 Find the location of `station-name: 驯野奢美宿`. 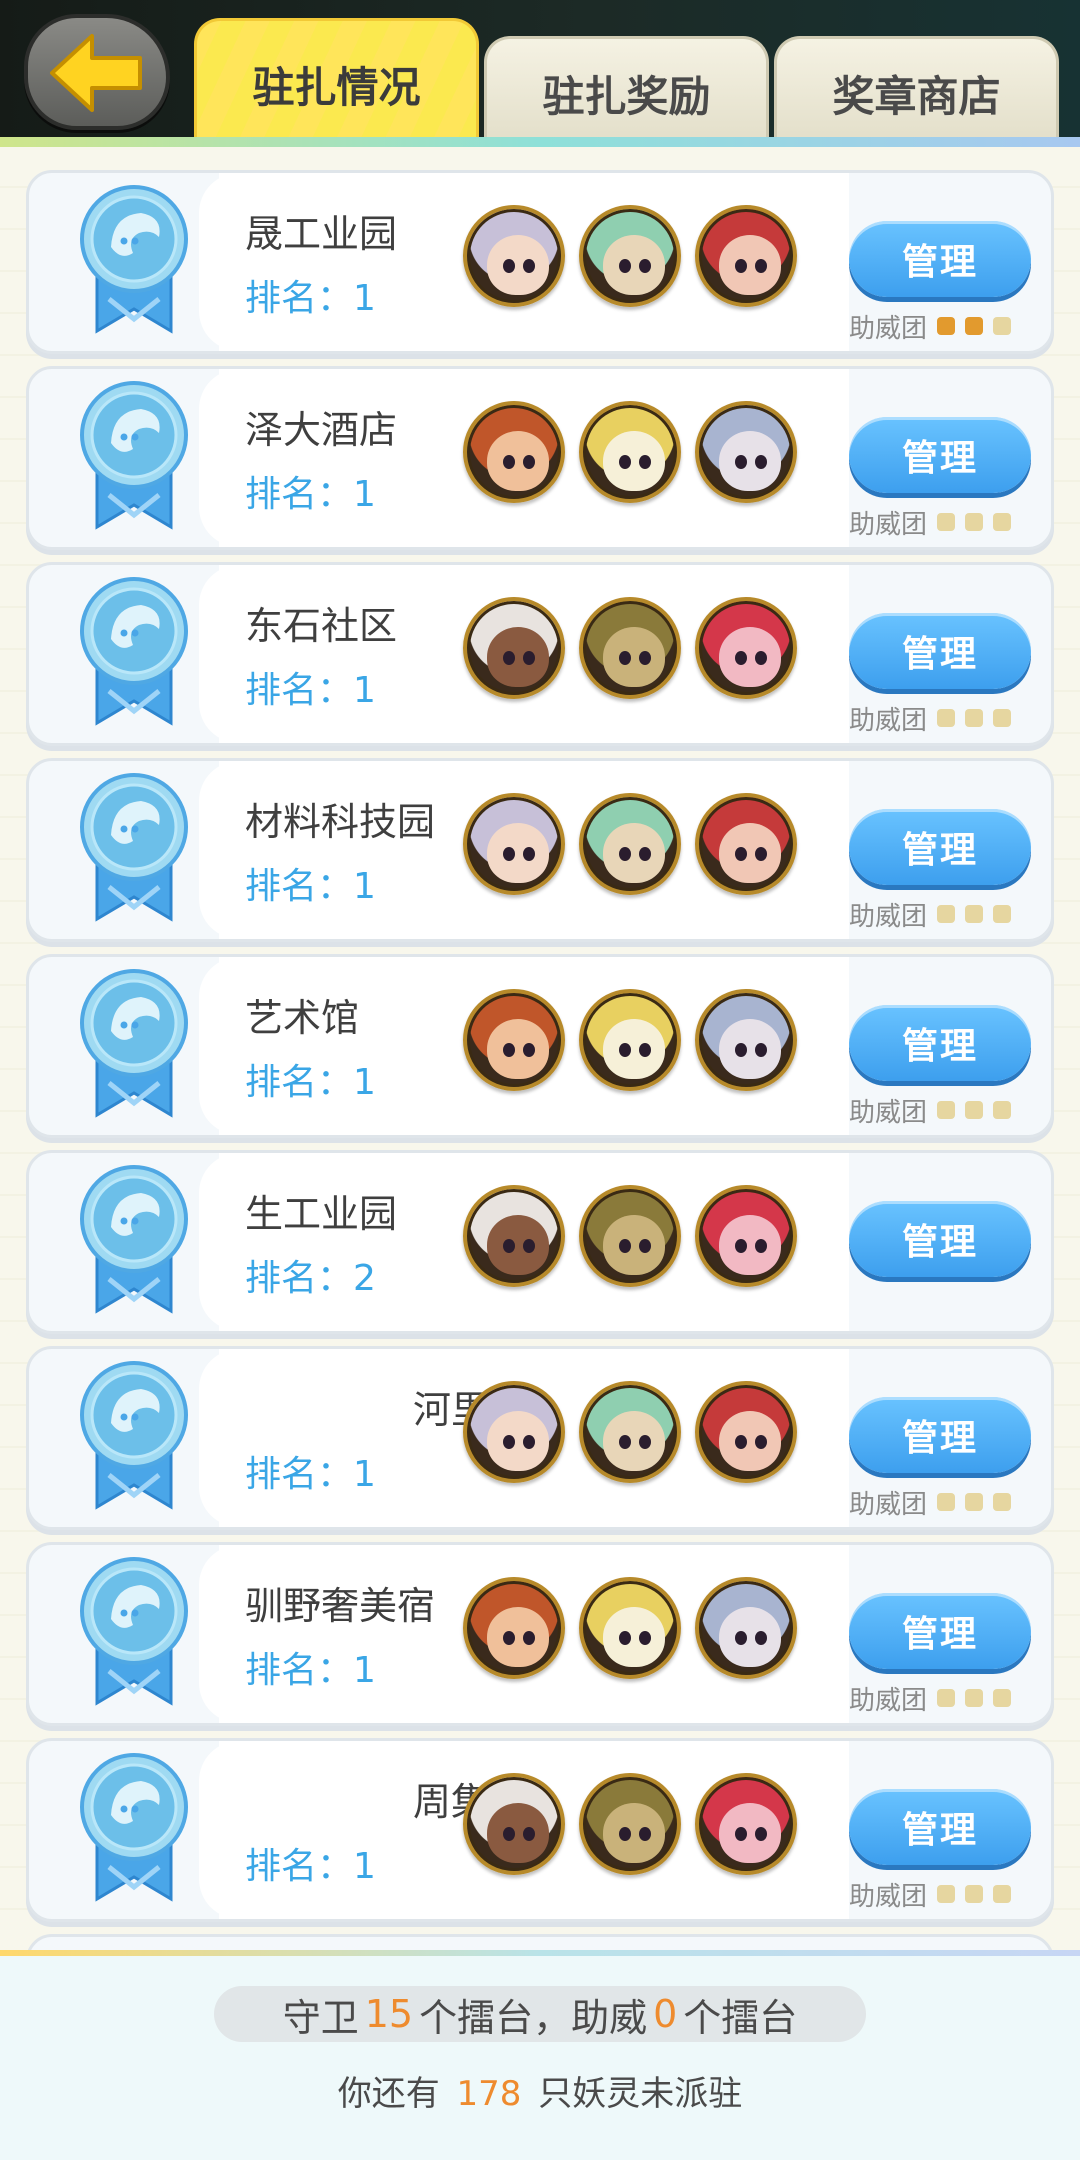

station-name: 驯野奢美宿 is located at coordinates (340, 1605).